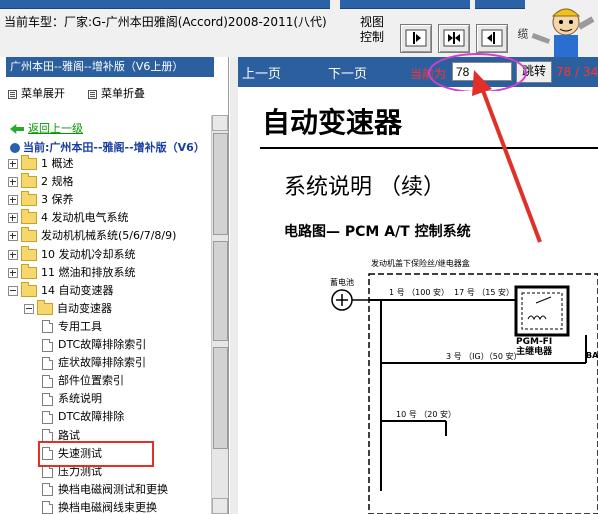 The width and height of the screenshot is (598, 514). What do you see at coordinates (342, 282) in the screenshot?
I see `battery-label: 蓄电池` at bounding box center [342, 282].